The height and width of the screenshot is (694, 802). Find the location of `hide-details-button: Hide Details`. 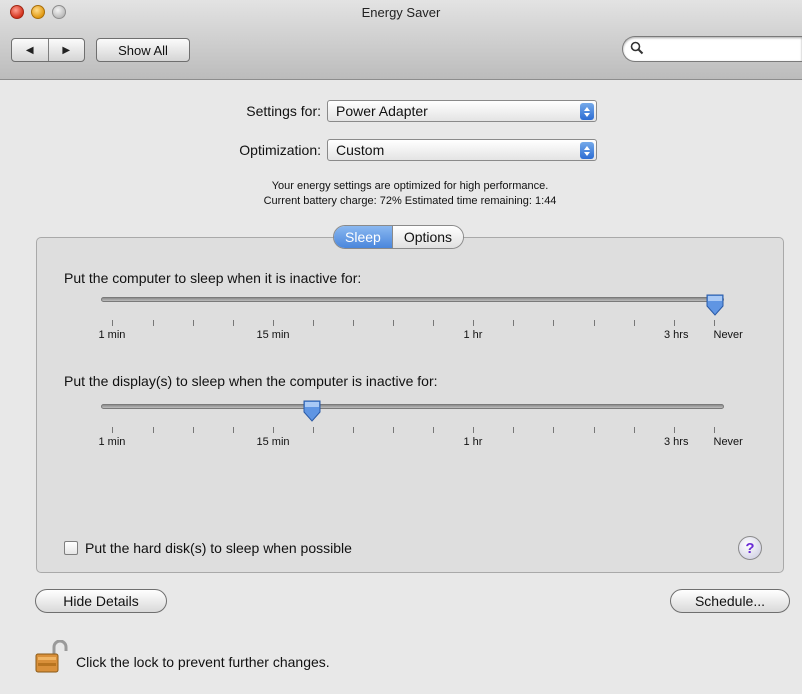

hide-details-button: Hide Details is located at coordinates (101, 601).